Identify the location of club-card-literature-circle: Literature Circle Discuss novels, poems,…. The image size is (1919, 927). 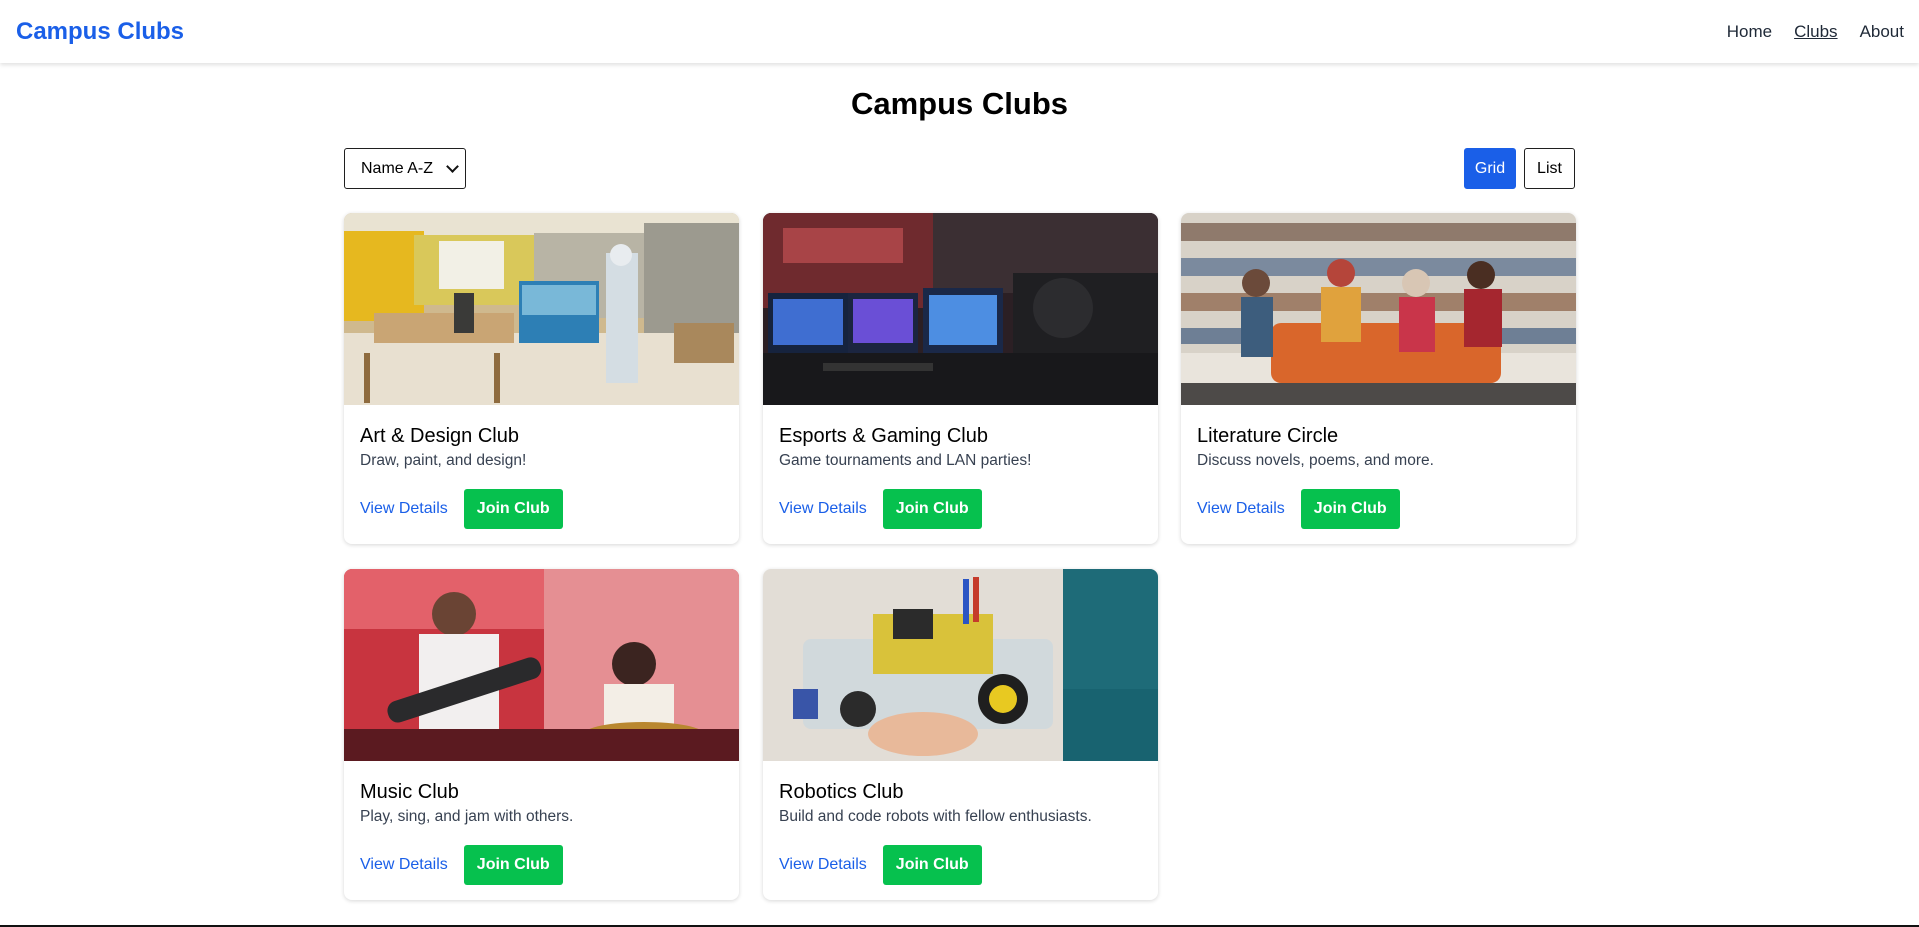
(1378, 378).